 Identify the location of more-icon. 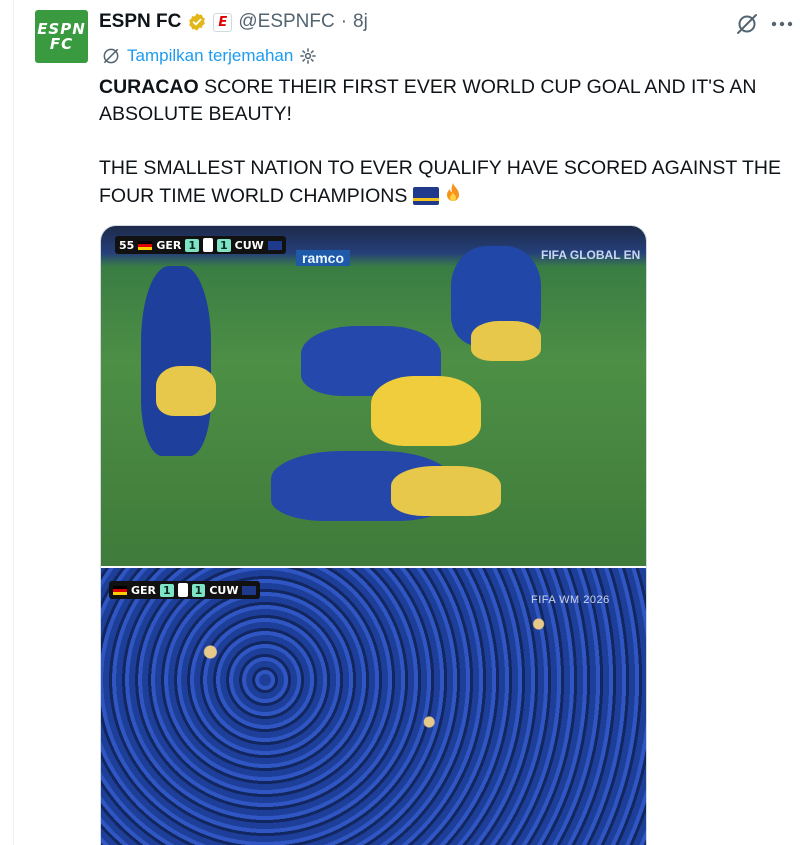
(782, 24).